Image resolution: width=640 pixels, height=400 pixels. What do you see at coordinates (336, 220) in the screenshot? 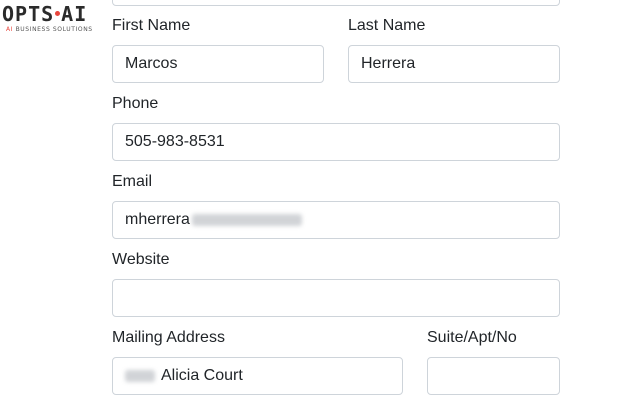
I see `email-input: mherrera` at bounding box center [336, 220].